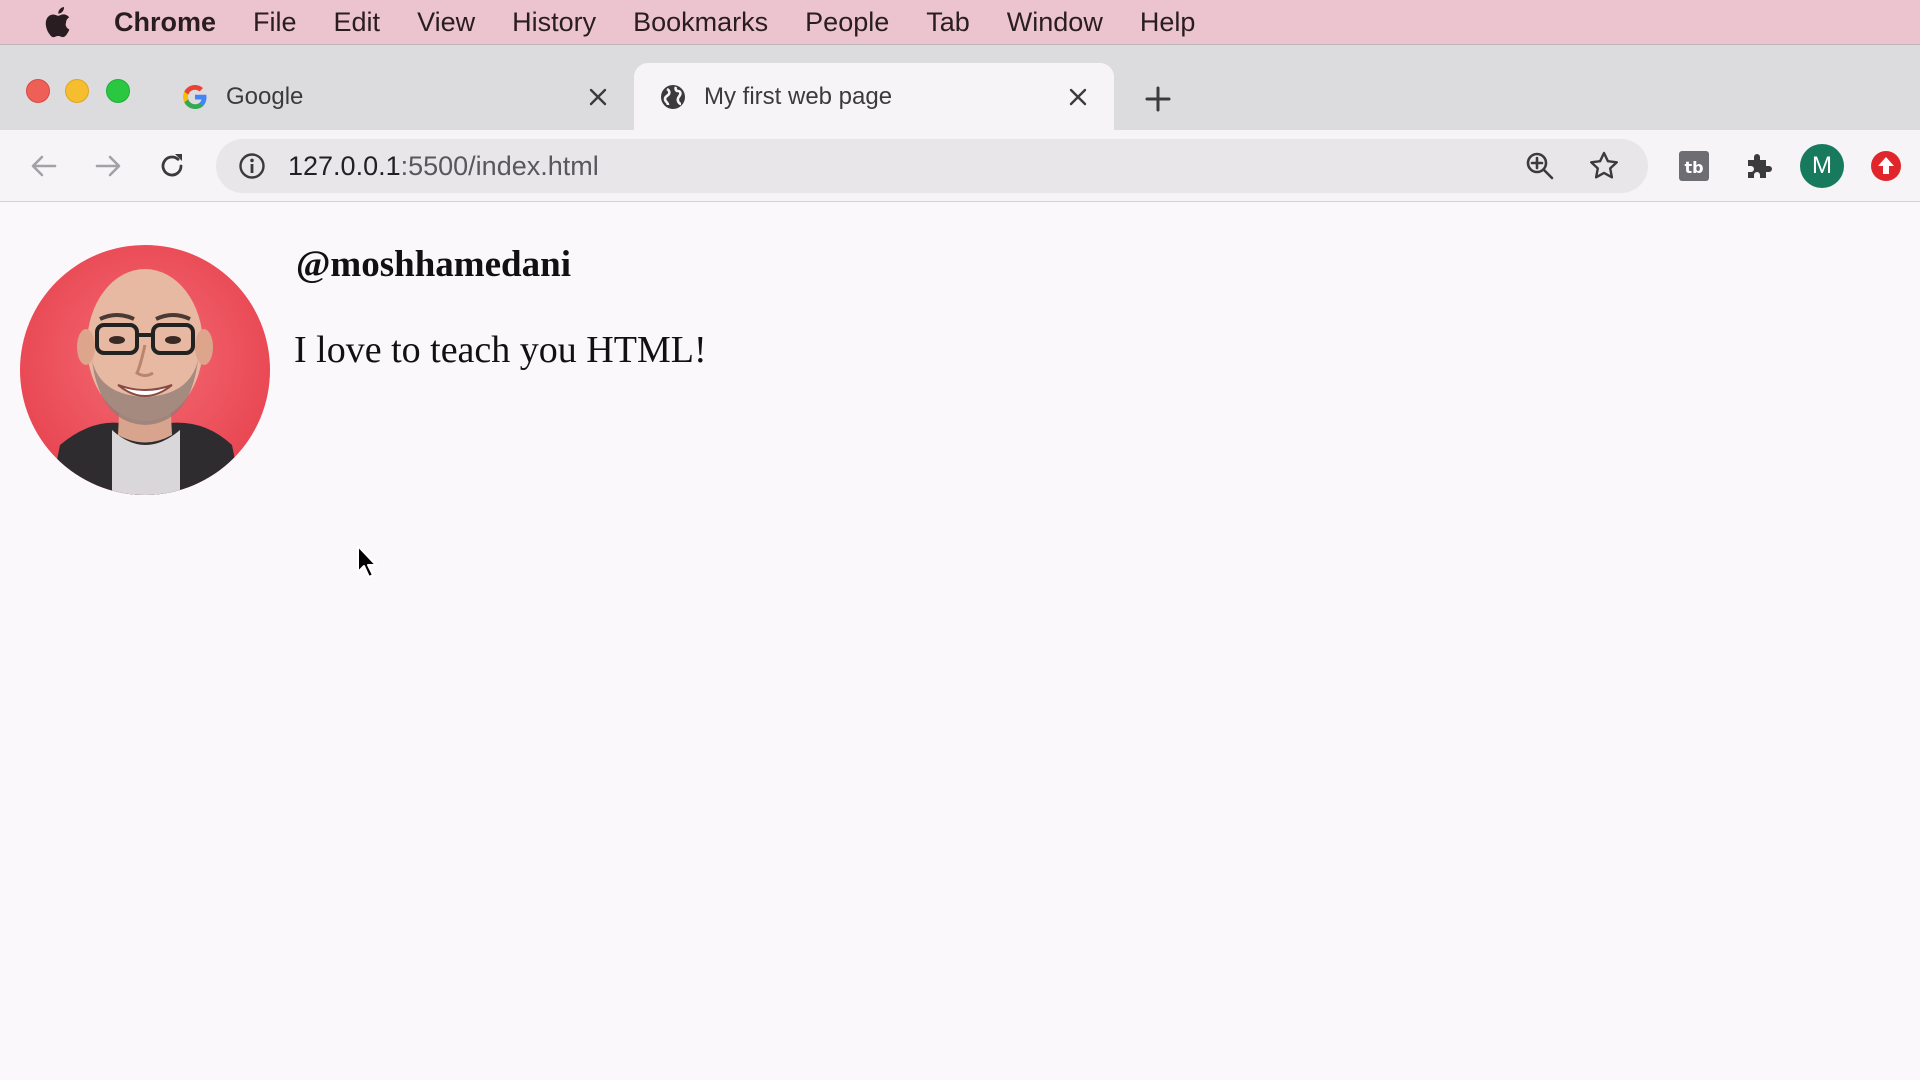 This screenshot has height=1080, width=1920. I want to click on url-host: 127.0.0.1, so click(344, 165).